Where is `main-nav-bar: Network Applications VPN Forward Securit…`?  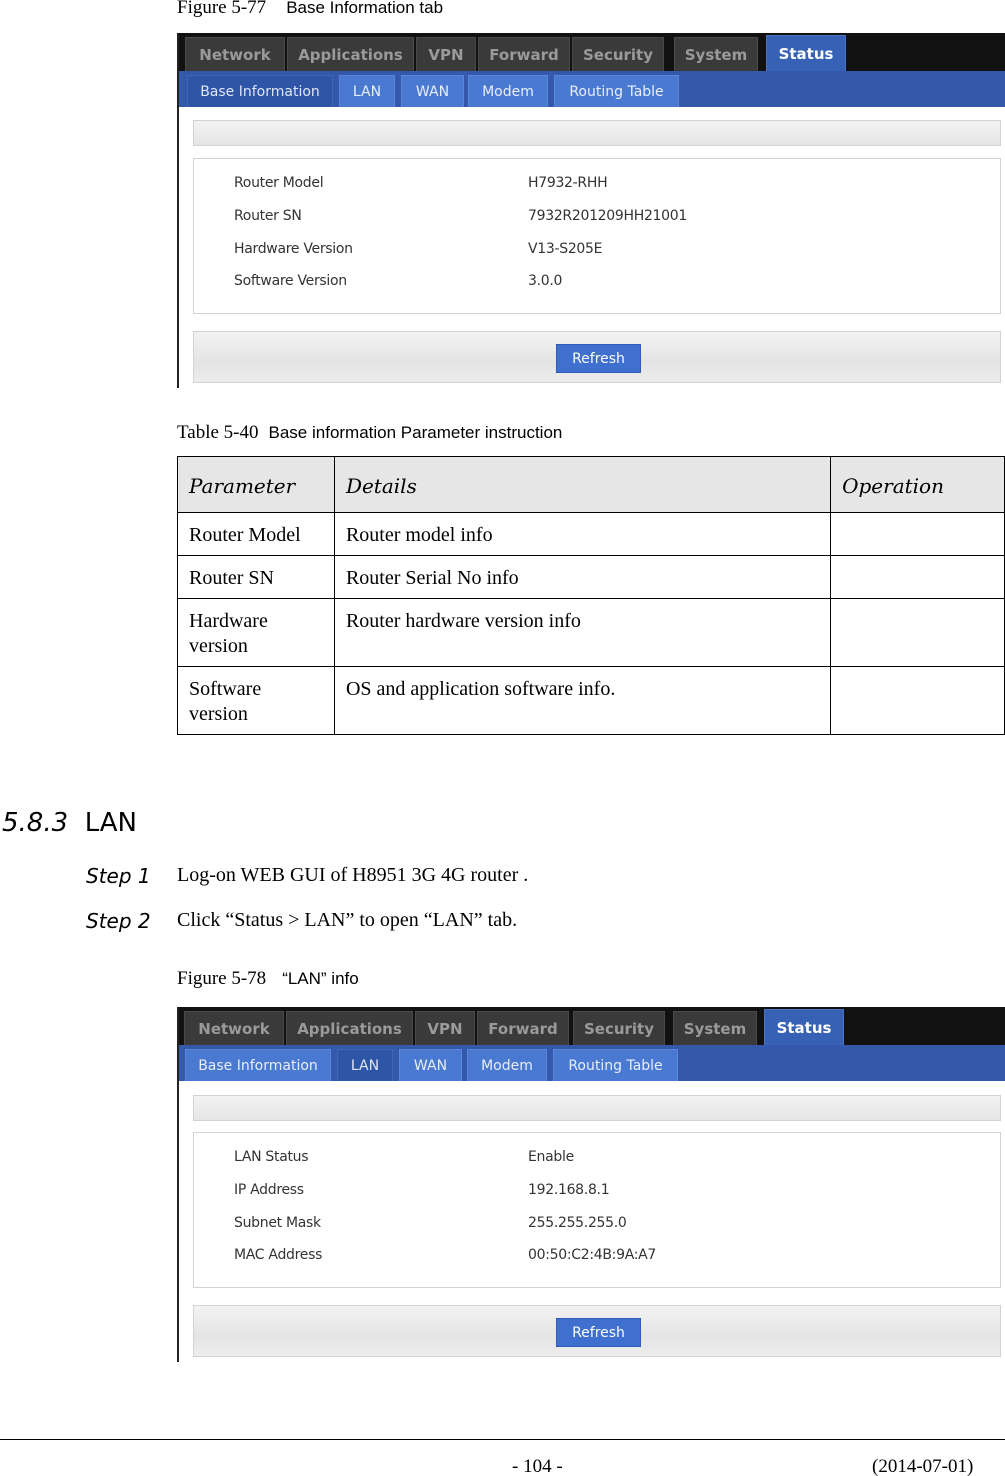 main-nav-bar: Network Applications VPN Forward Securit… is located at coordinates (592, 1026).